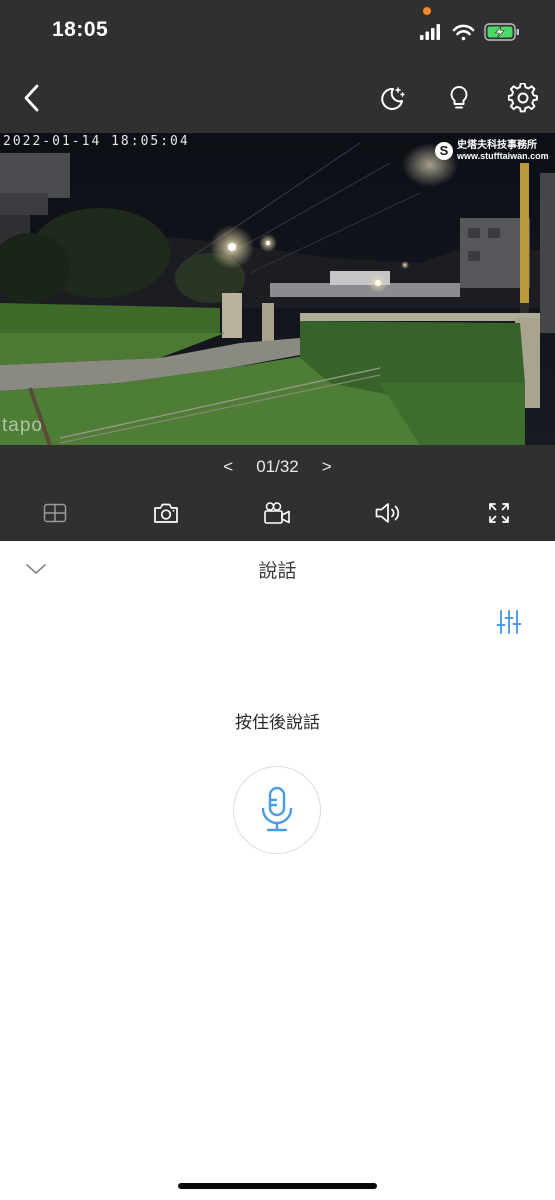 The image size is (555, 1200). I want to click on settings-icon, so click(523, 98).